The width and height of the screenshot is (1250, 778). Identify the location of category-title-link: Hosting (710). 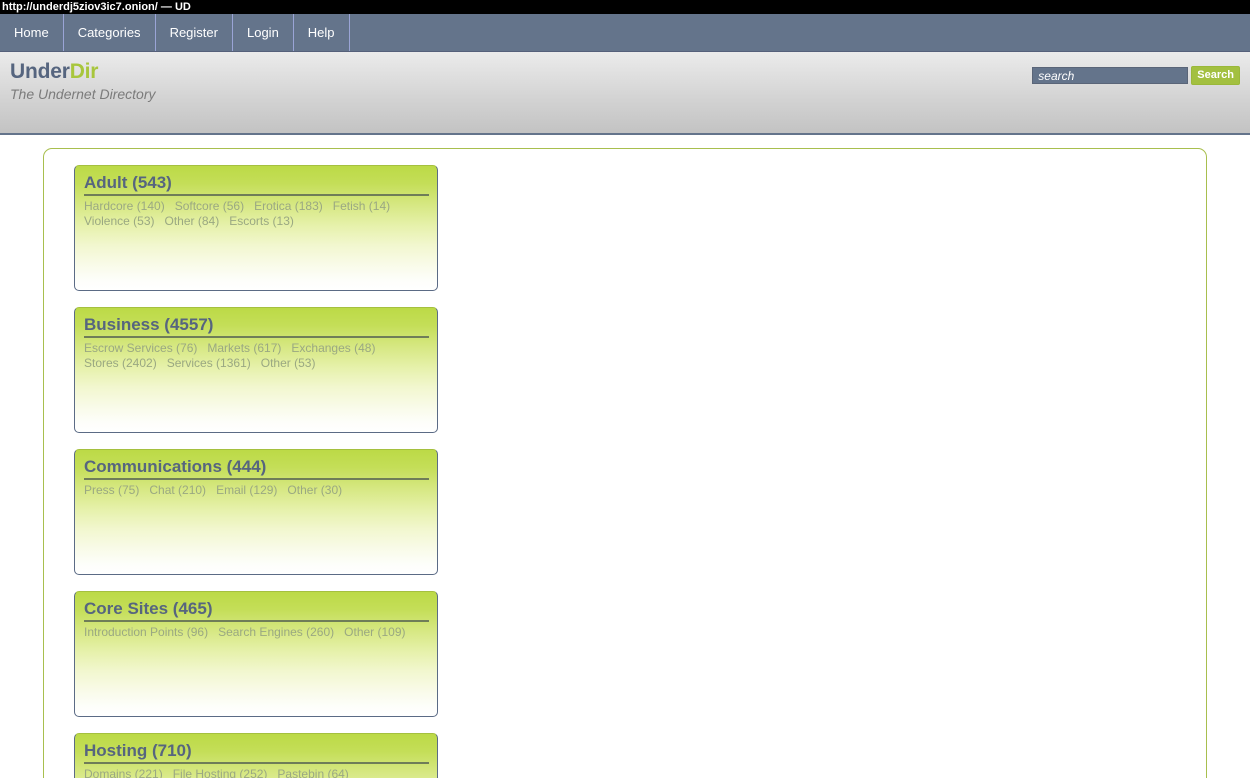
(256, 752).